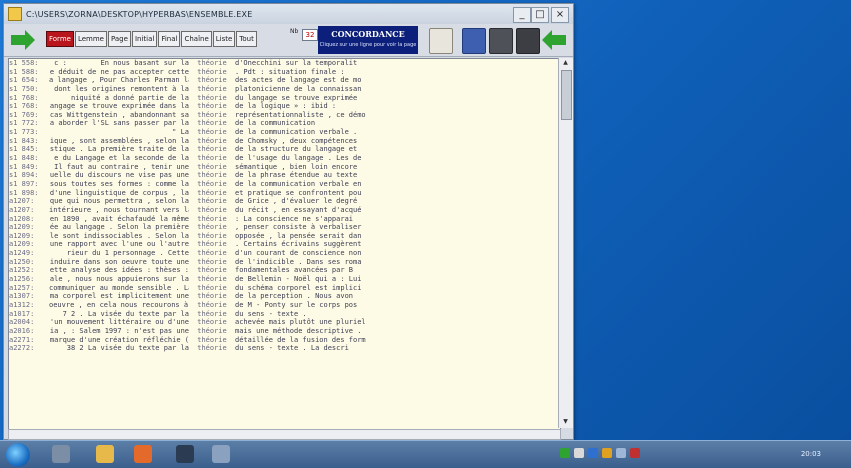  I want to click on row-reference: s1 845:, so click(24, 149).